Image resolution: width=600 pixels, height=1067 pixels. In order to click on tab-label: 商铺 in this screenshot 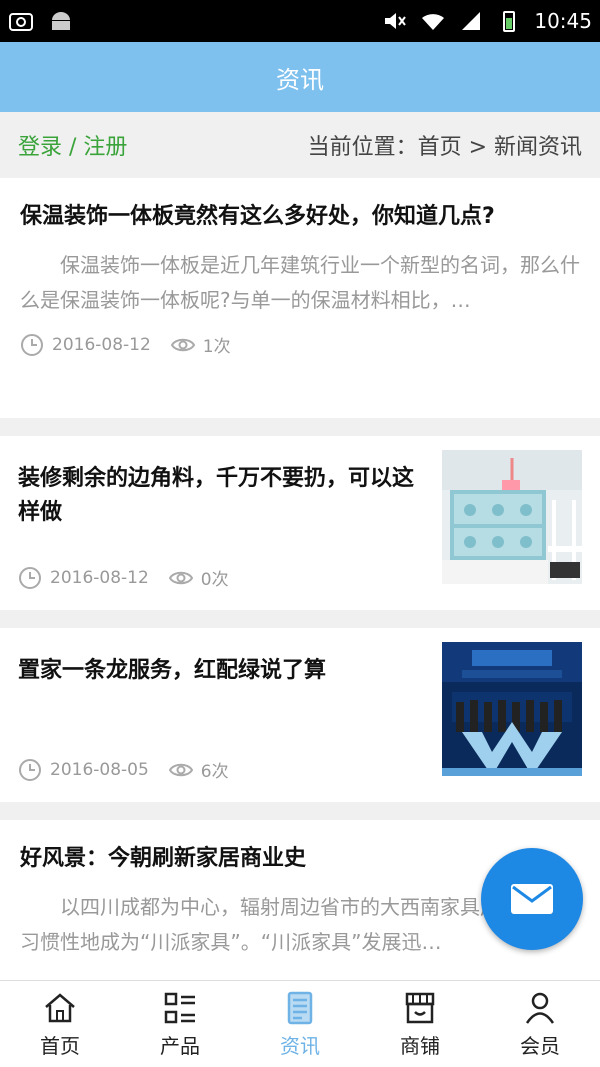, I will do `click(420, 1045)`.